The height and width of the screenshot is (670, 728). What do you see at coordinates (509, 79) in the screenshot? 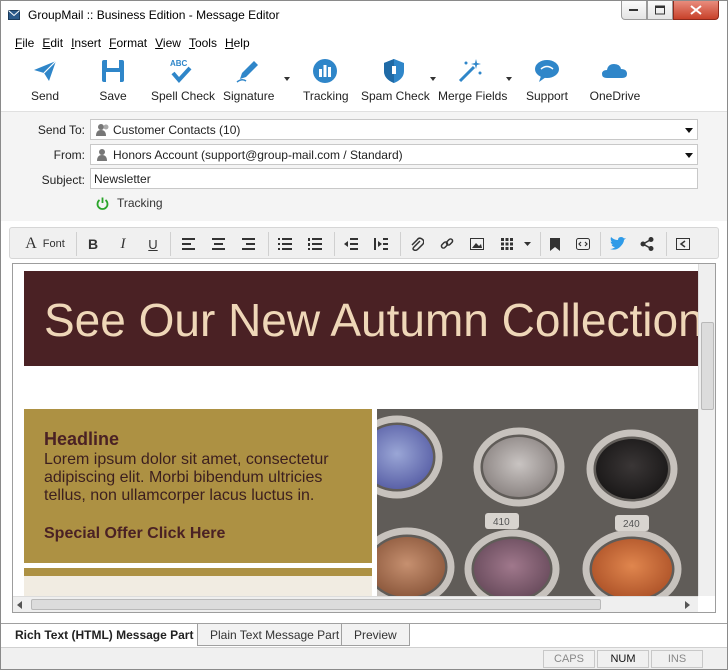
I see `merge-fields-dropdown-arrow` at bounding box center [509, 79].